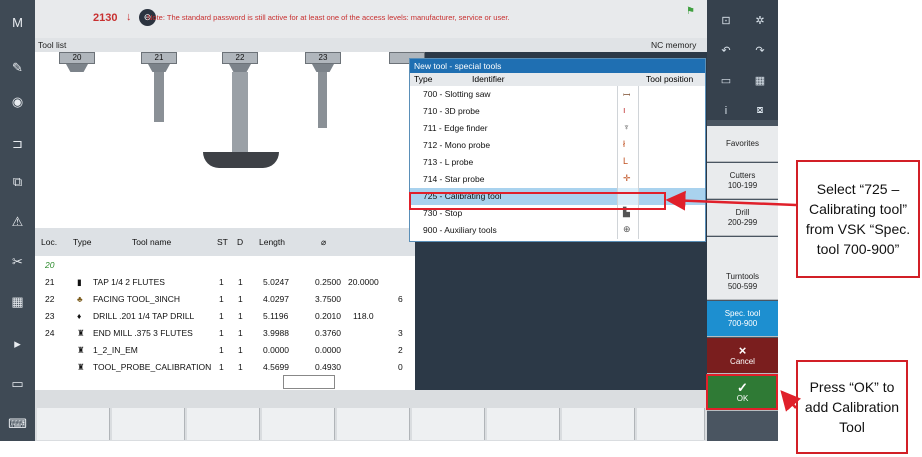 Image resolution: width=922 pixels, height=457 pixels. What do you see at coordinates (731, 200) in the screenshot?
I see `select-arrow` at bounding box center [731, 200].